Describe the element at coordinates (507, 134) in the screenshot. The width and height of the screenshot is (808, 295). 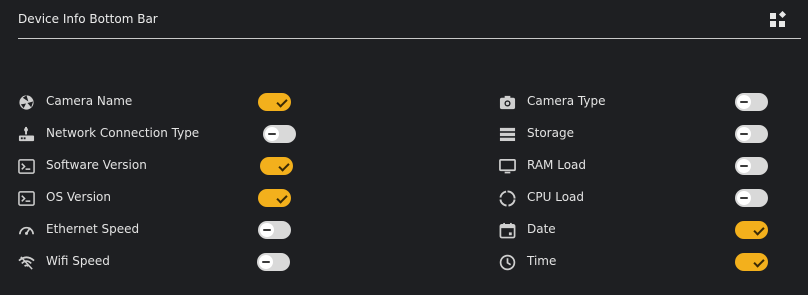
I see `storage-icon` at that location.